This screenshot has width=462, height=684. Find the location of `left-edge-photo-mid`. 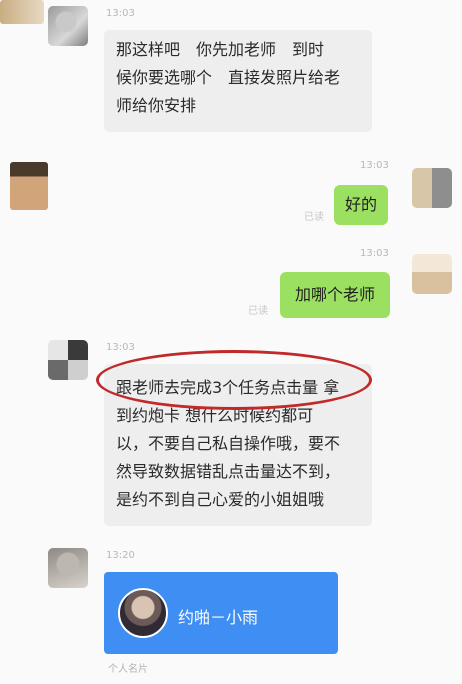

left-edge-photo-mid is located at coordinates (29, 186).